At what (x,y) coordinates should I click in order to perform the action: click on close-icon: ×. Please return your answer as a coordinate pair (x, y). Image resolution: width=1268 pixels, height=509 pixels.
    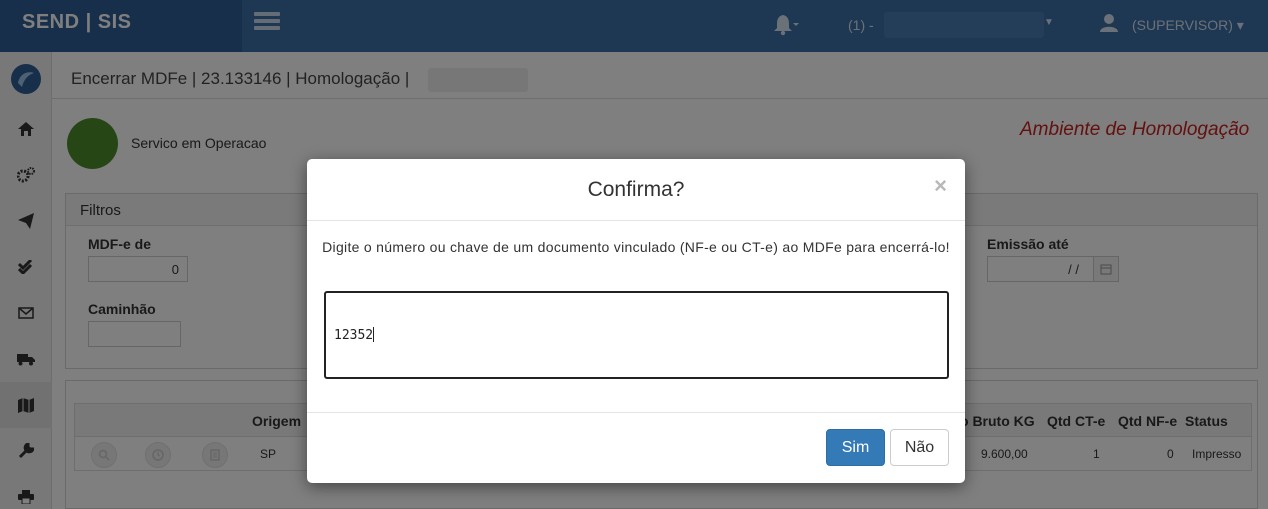
    Looking at the image, I should click on (940, 186).